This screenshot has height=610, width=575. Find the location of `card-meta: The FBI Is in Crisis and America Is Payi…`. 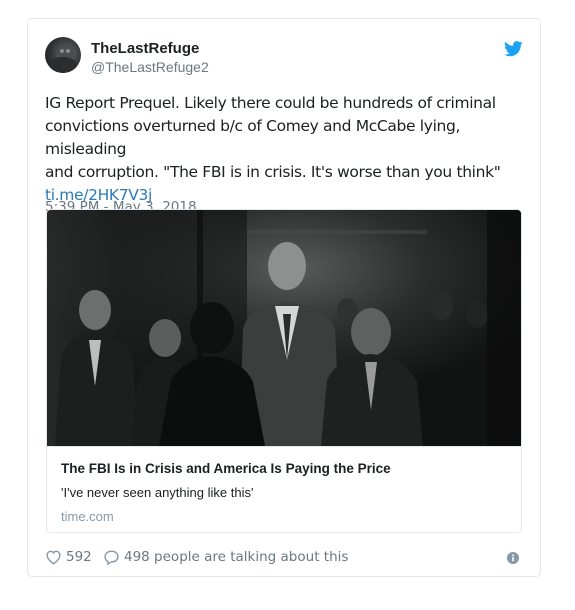

card-meta: The FBI Is in Crisis and America Is Payi… is located at coordinates (284, 489).